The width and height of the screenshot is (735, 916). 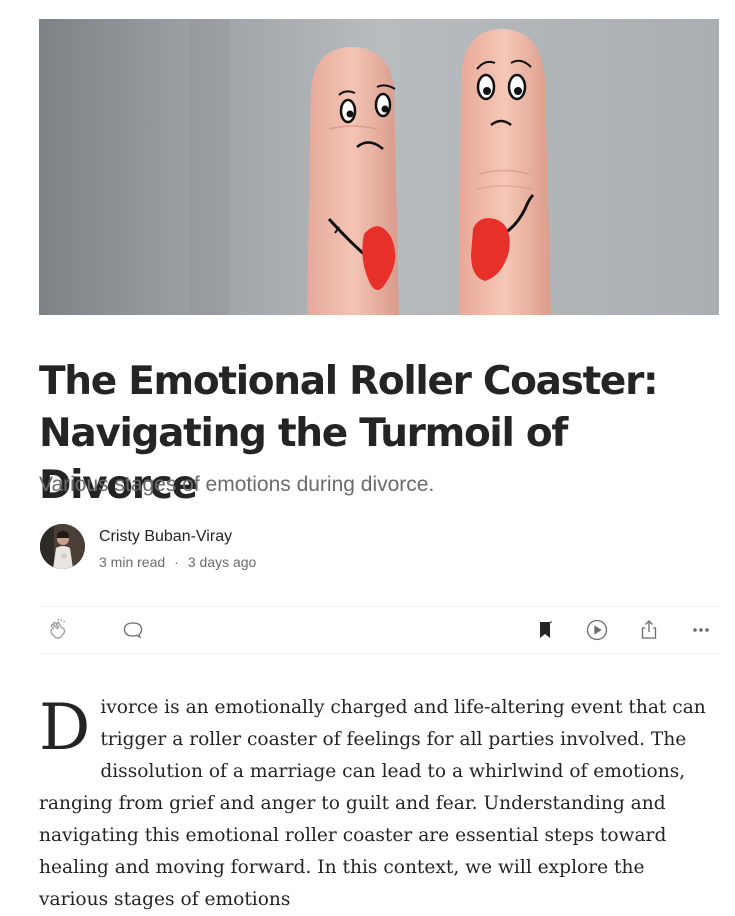 What do you see at coordinates (545, 630) in the screenshot?
I see `bookmark-icon` at bounding box center [545, 630].